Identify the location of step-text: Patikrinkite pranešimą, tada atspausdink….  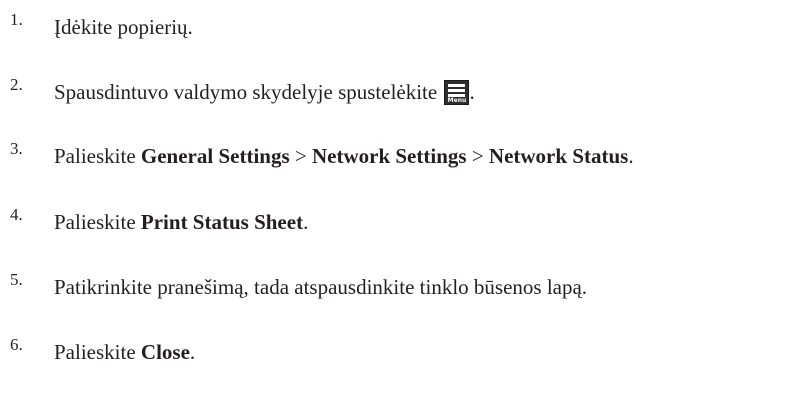
(321, 287).